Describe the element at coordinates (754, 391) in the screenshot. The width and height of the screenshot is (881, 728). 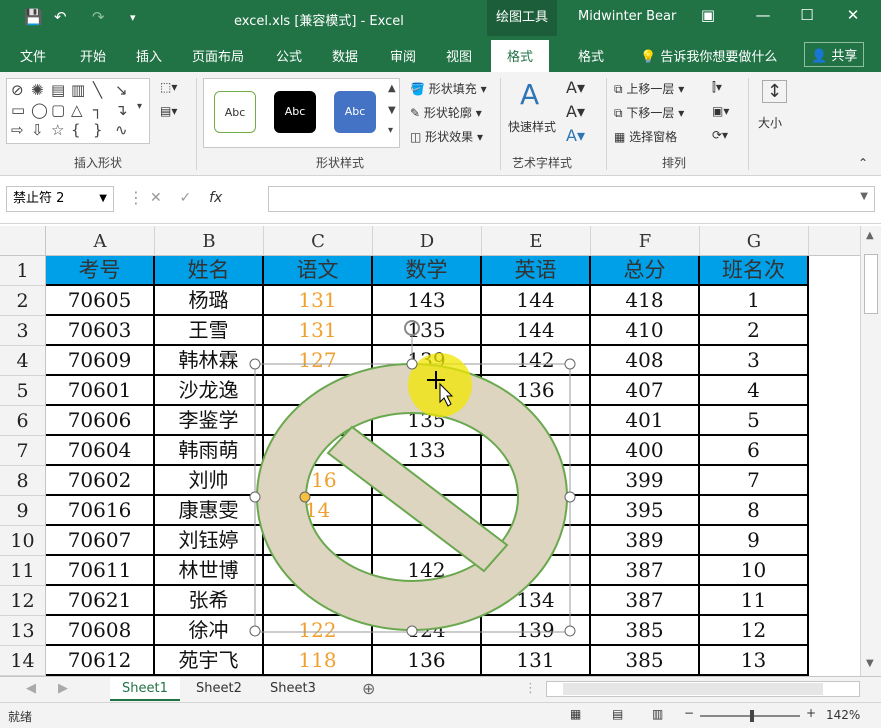
I see `table-cell: 4` at that location.